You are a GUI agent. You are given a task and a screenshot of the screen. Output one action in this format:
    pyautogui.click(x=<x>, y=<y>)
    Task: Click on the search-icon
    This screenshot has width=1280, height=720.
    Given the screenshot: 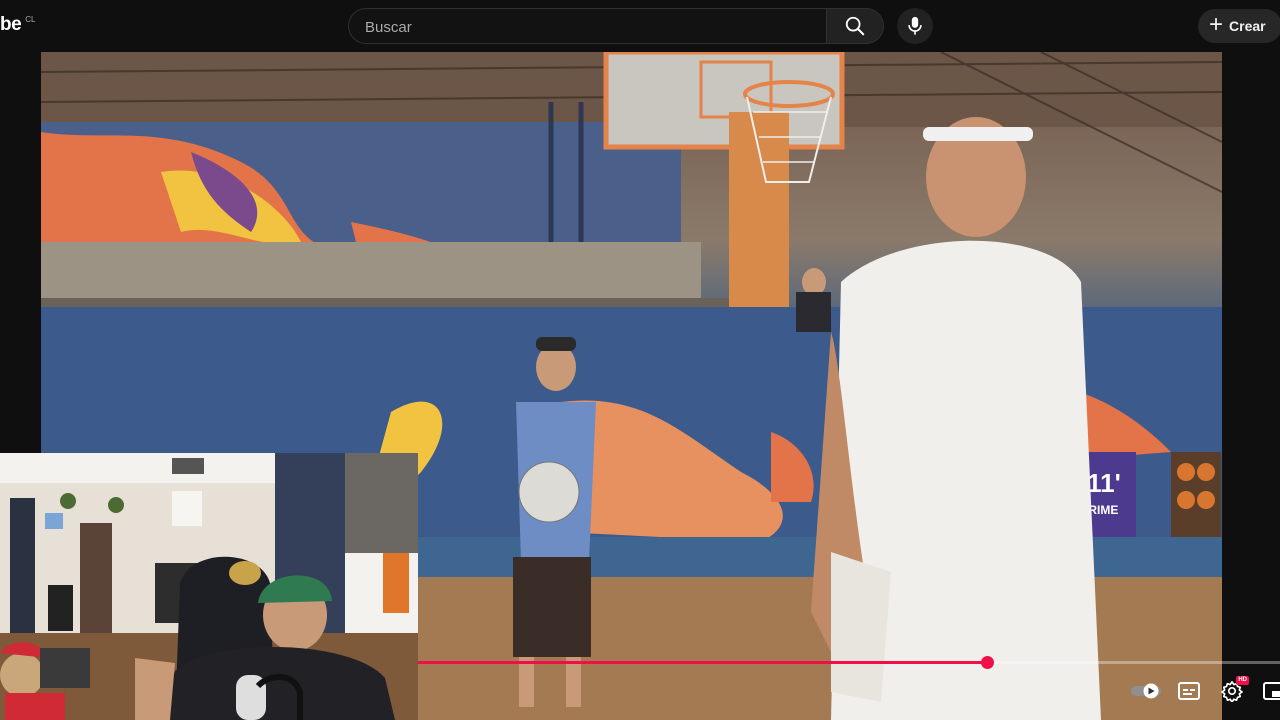 What is the action you would take?
    pyautogui.click(x=855, y=26)
    